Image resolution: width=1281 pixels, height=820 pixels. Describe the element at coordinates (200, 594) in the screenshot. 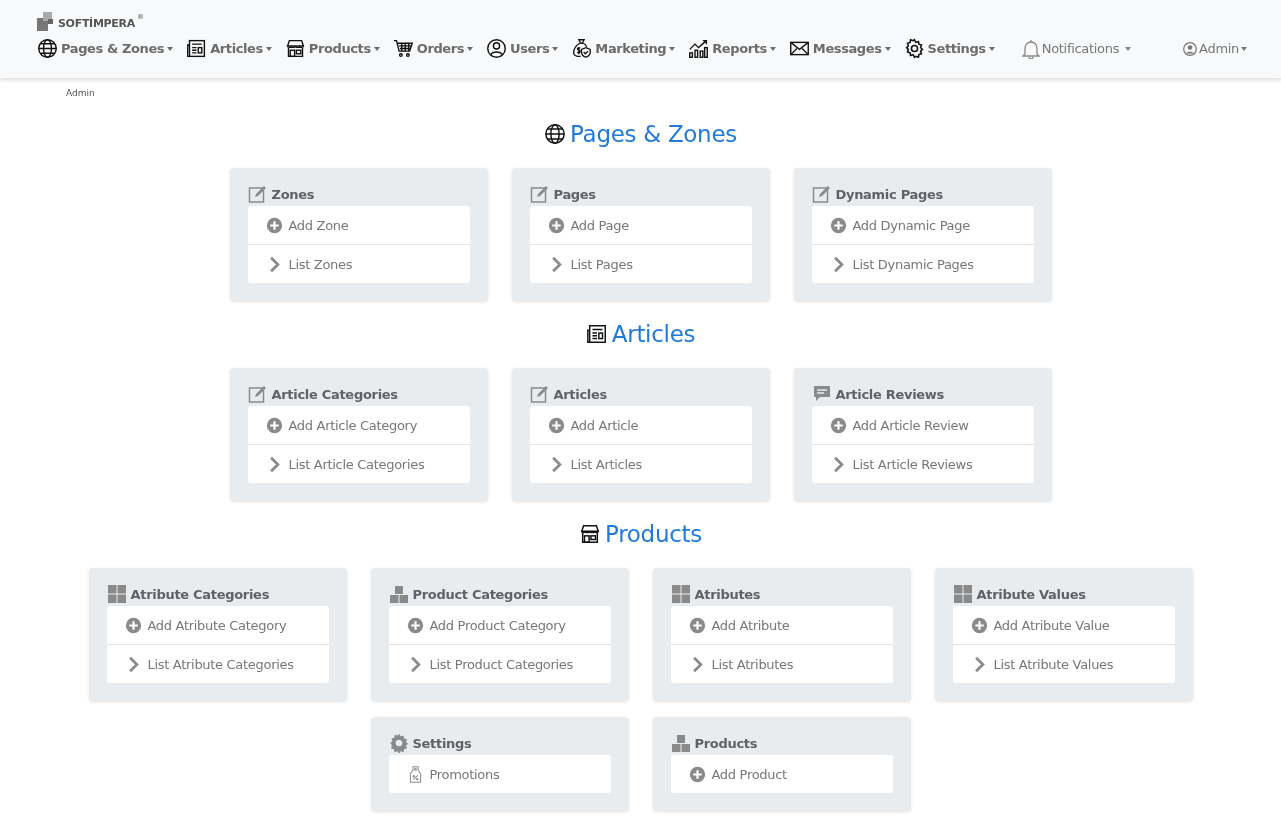

I see `card-title: Atribute Categories` at that location.